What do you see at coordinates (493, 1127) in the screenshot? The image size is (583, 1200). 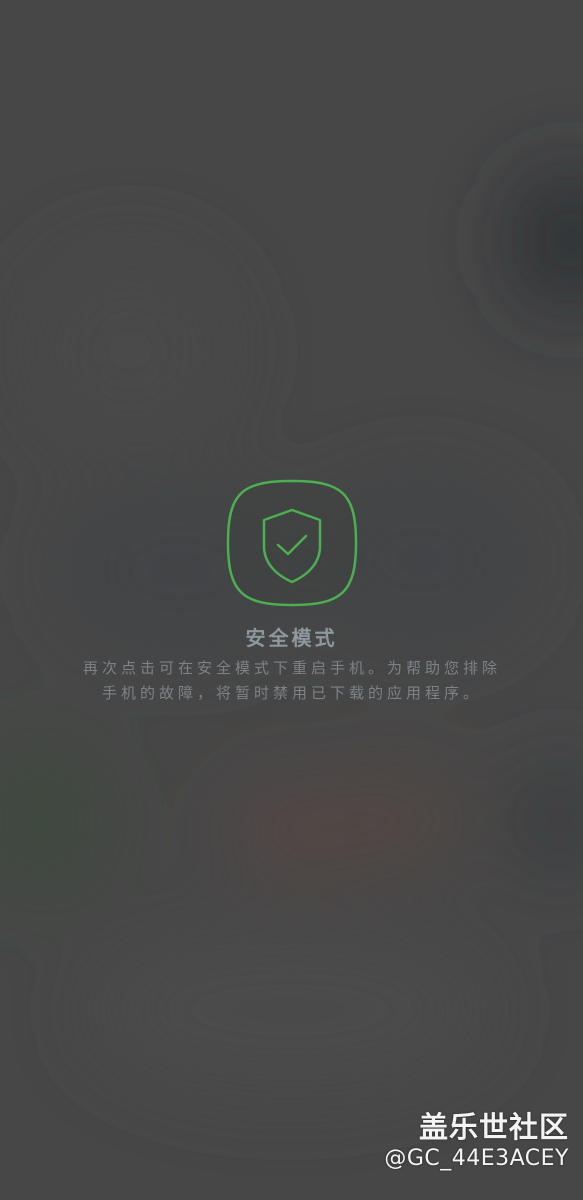 I see `watermark-site-name: 盖乐世社区` at bounding box center [493, 1127].